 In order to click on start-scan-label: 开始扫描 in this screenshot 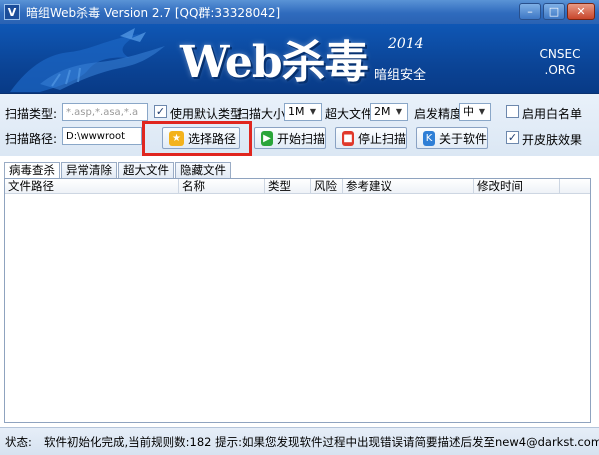, I will do `click(300, 138)`.